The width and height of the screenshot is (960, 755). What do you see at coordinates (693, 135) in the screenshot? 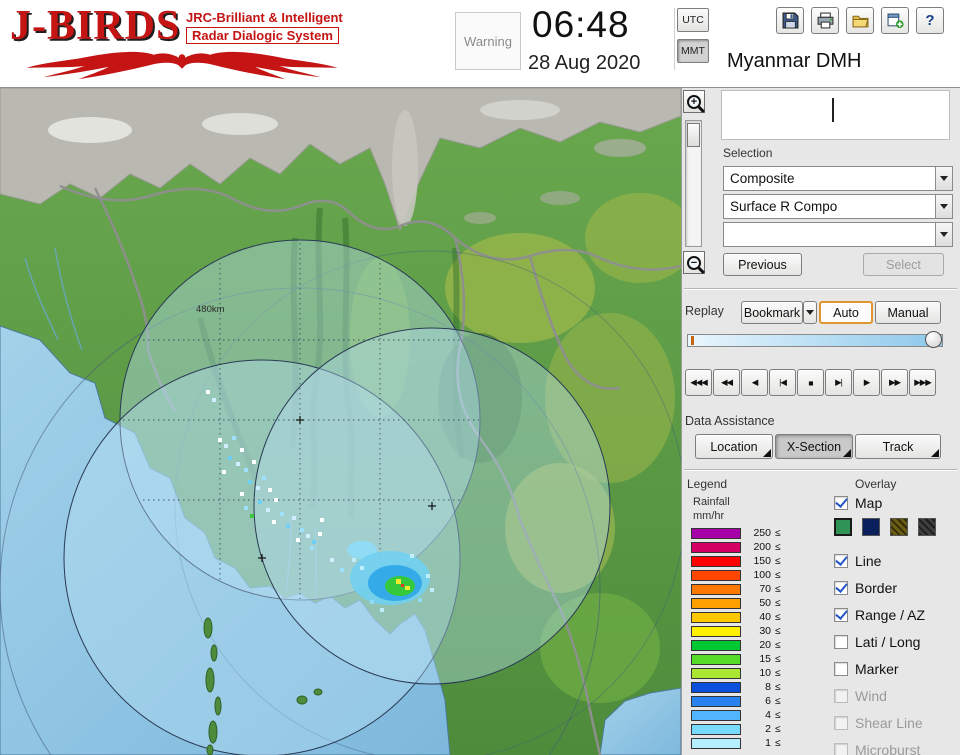
I see `zoom-slider-thumb` at bounding box center [693, 135].